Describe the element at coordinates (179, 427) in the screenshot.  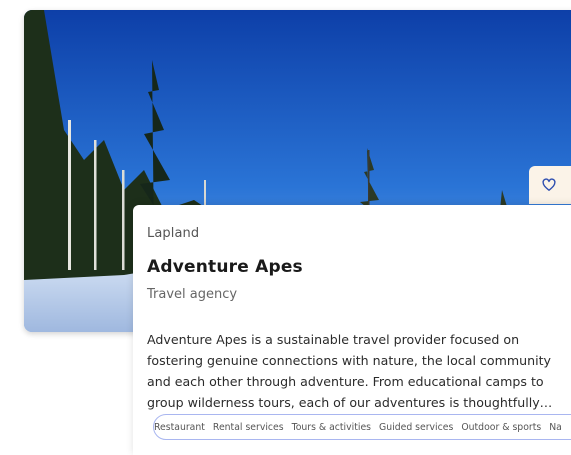
I see `tag-restaurant: Restaurant` at that location.